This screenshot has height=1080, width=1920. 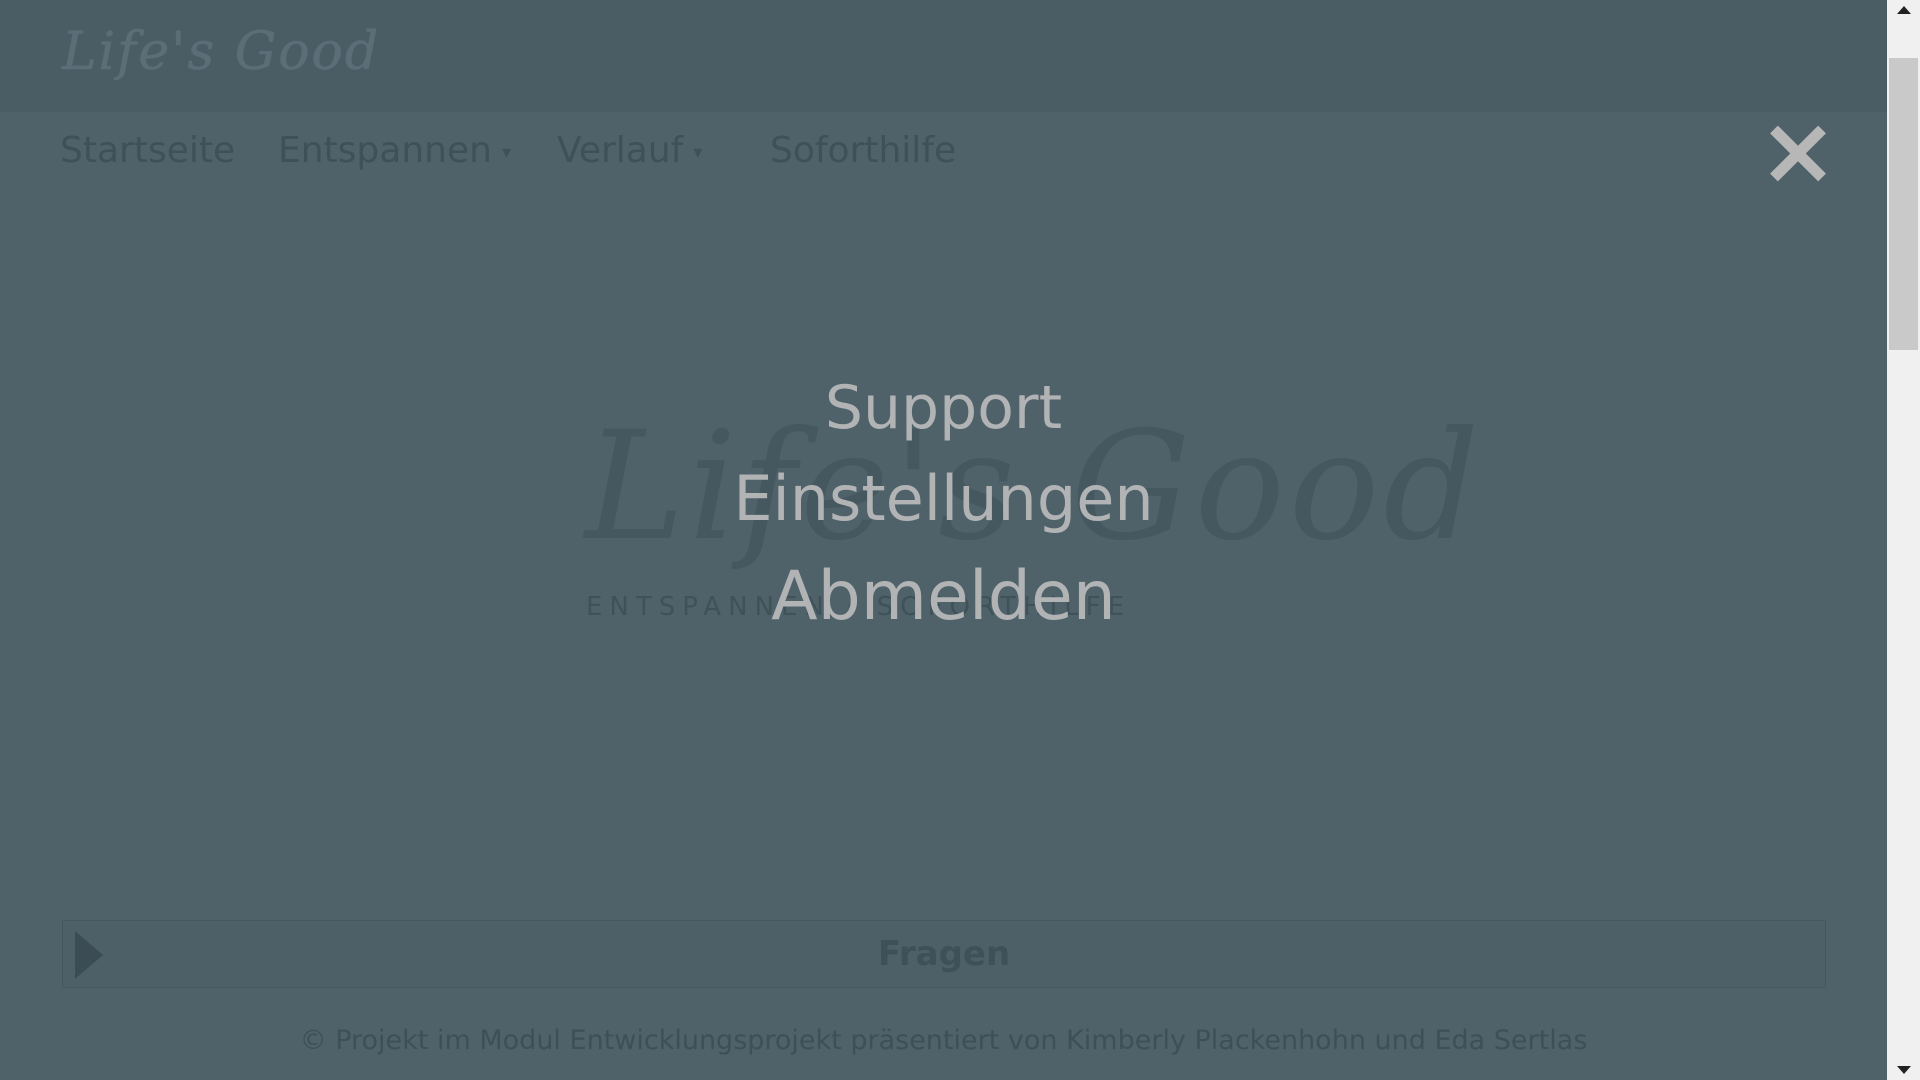 I want to click on scroll-down-arrow-icon, so click(x=1903, y=1070).